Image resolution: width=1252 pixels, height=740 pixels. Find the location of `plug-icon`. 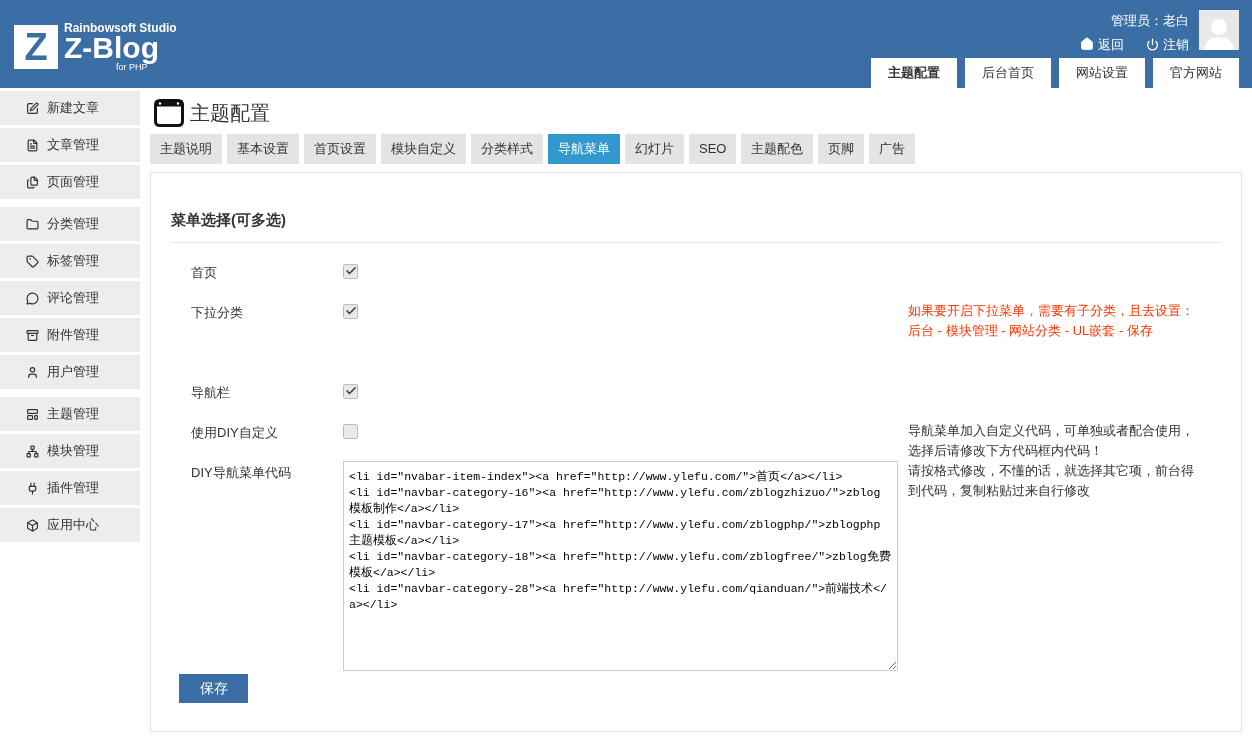

plug-icon is located at coordinates (32, 488).